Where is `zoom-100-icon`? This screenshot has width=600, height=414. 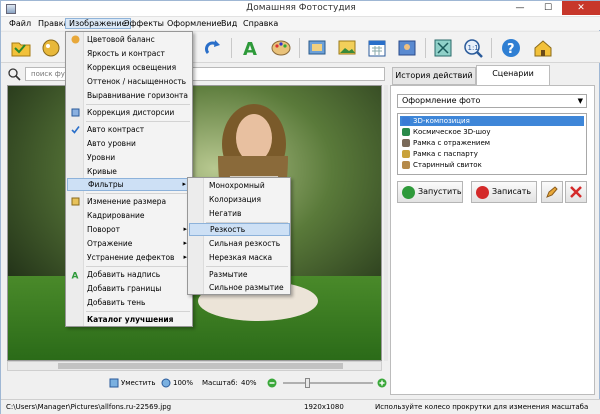 zoom-100-icon is located at coordinates (166, 383).